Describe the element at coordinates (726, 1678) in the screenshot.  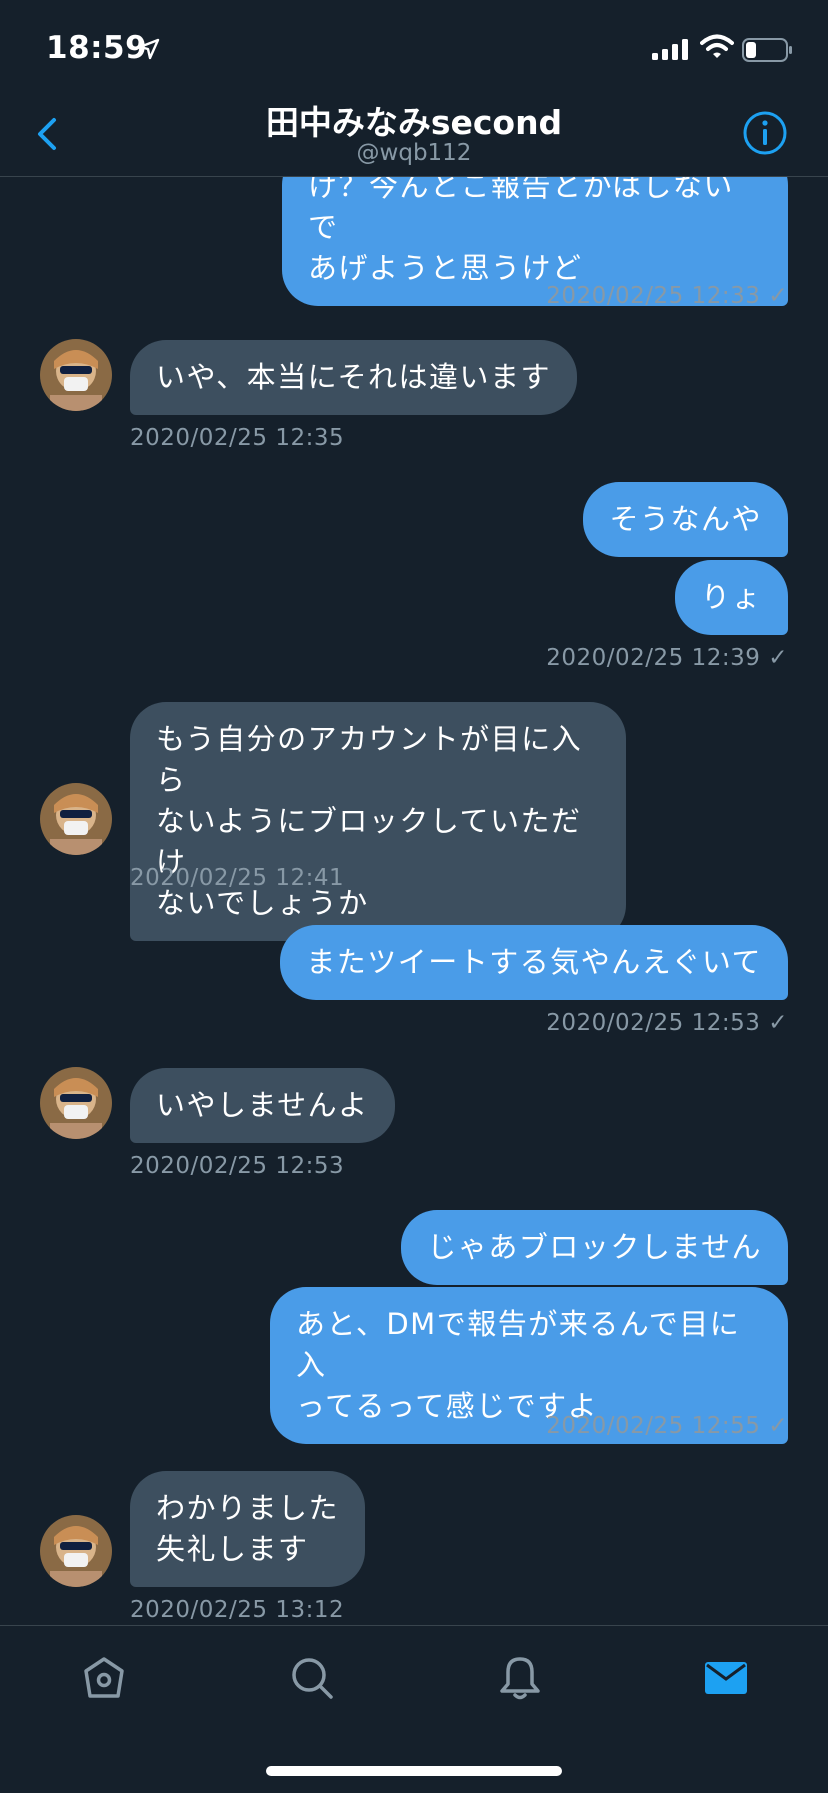
I see `messages-envelope-icon` at that location.